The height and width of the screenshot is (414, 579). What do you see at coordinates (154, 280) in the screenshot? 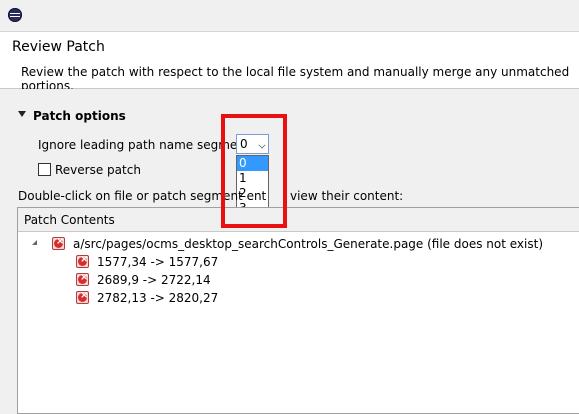
I see `tree-hunk-item: 2689,9 -> 2722,14` at bounding box center [154, 280].